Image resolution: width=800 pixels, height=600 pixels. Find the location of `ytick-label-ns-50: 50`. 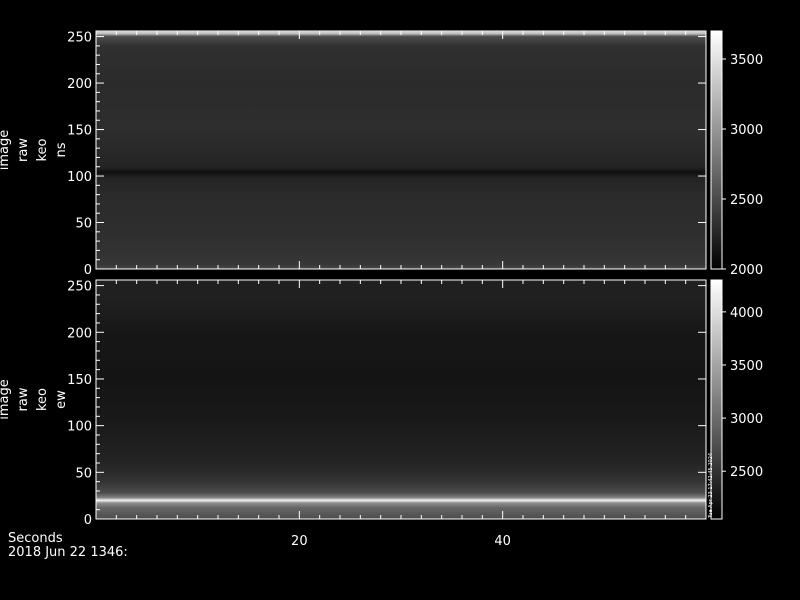

ytick-label-ns-50: 50 is located at coordinates (83, 224).